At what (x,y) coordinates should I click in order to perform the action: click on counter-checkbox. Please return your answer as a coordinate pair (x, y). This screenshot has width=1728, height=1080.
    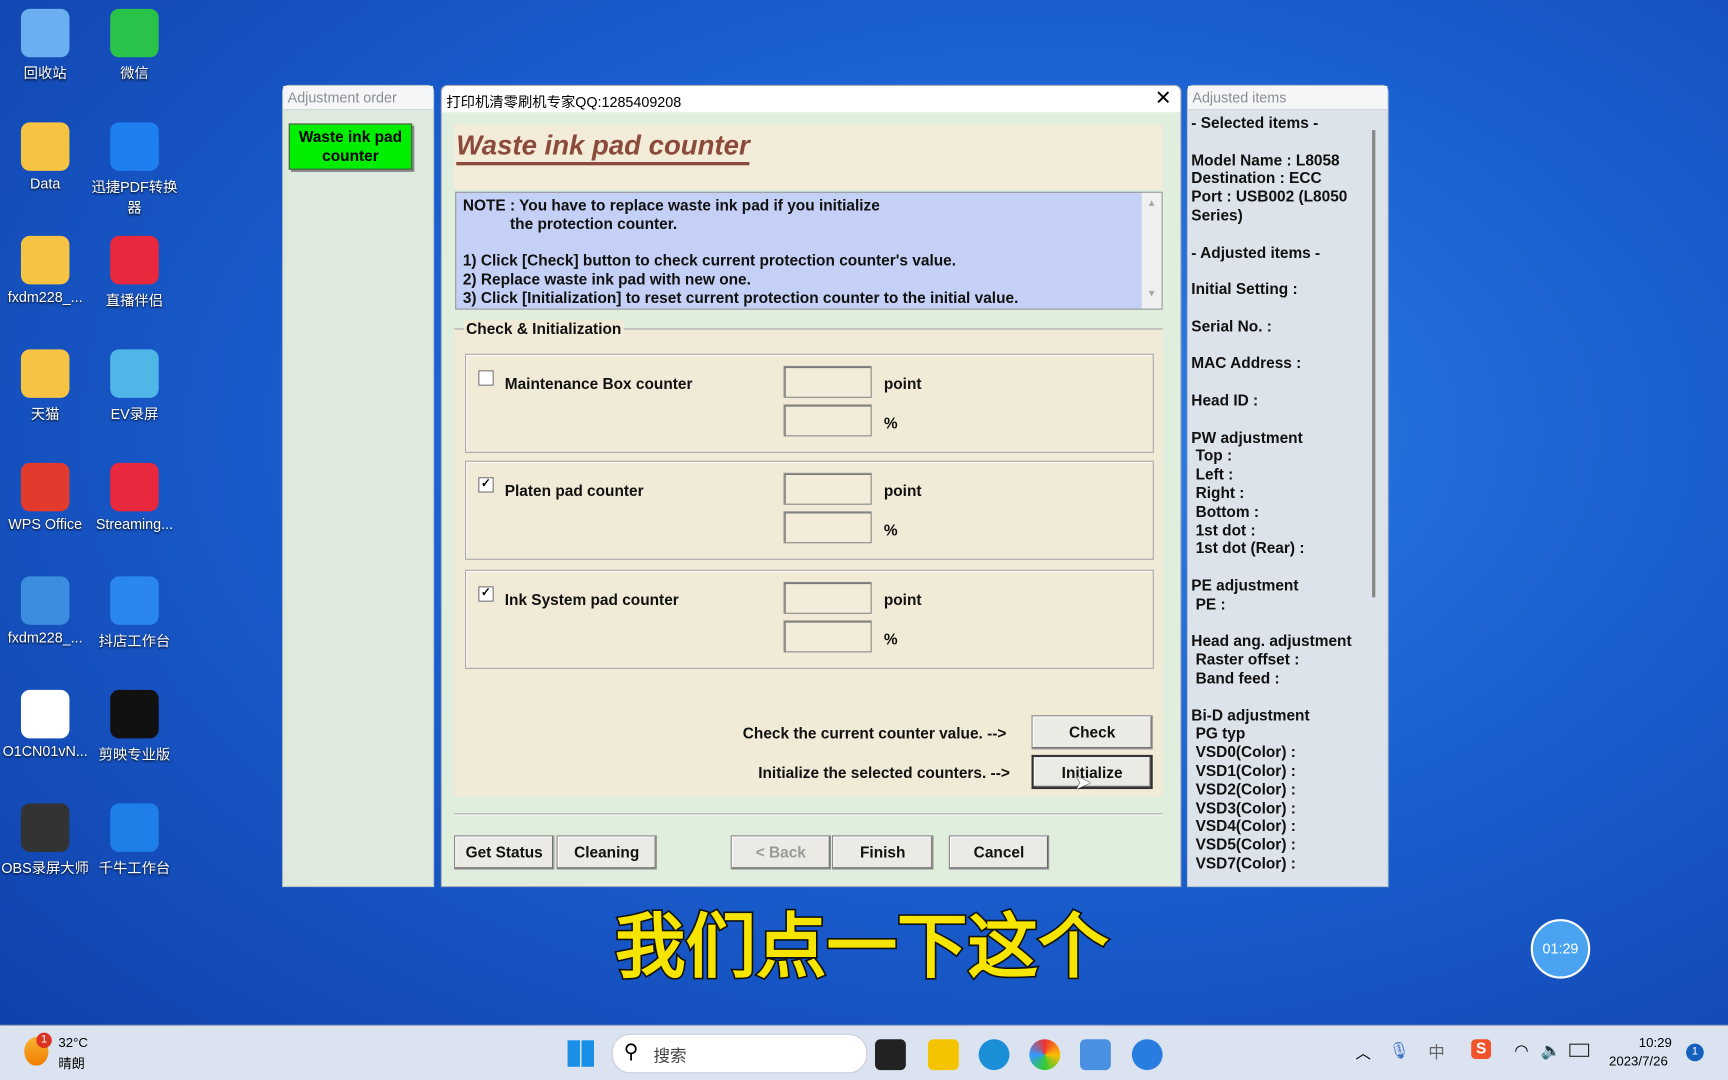
    Looking at the image, I should click on (486, 378).